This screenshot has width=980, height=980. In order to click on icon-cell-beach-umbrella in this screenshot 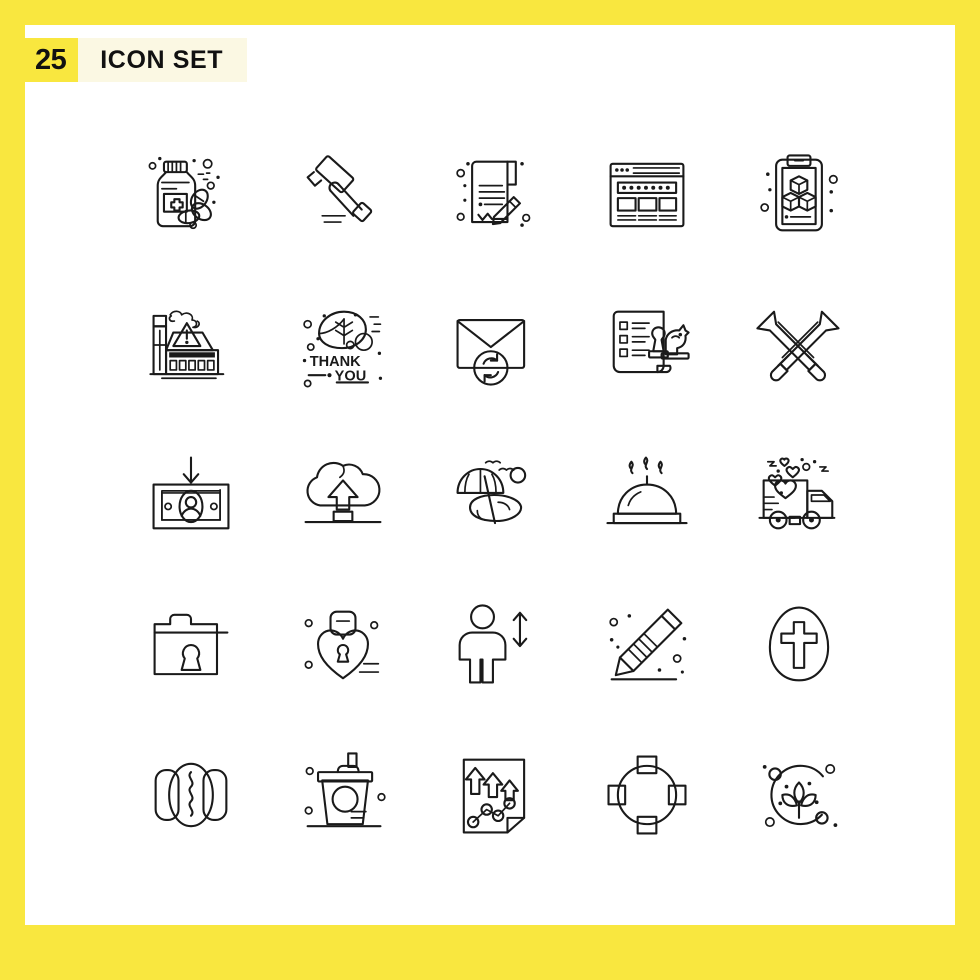, I will do `click(495, 495)`.